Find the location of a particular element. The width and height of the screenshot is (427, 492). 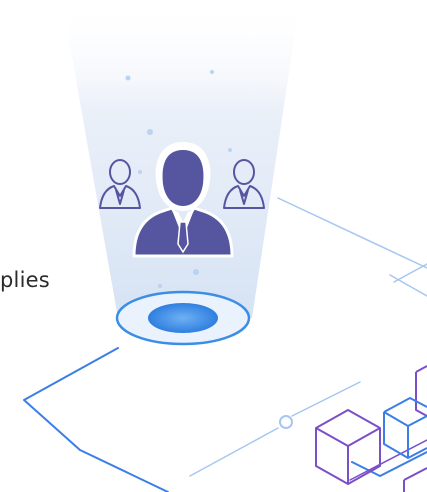

cube-network-icon is located at coordinates (371, 428).